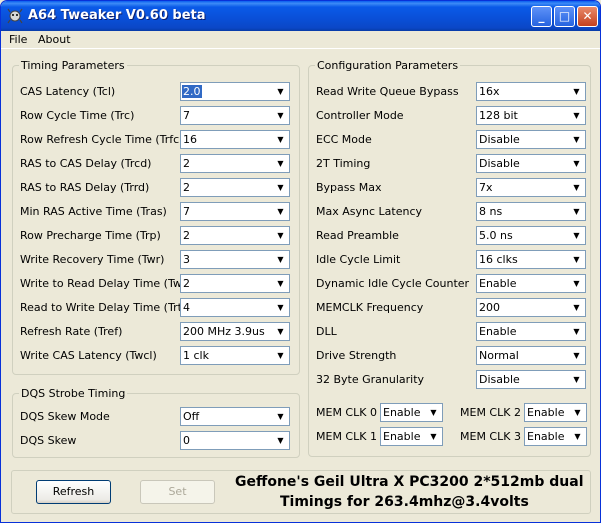 This screenshot has height=523, width=601. What do you see at coordinates (346, 412) in the screenshot?
I see `mem-clk-0-label: MEM CLK 0` at bounding box center [346, 412].